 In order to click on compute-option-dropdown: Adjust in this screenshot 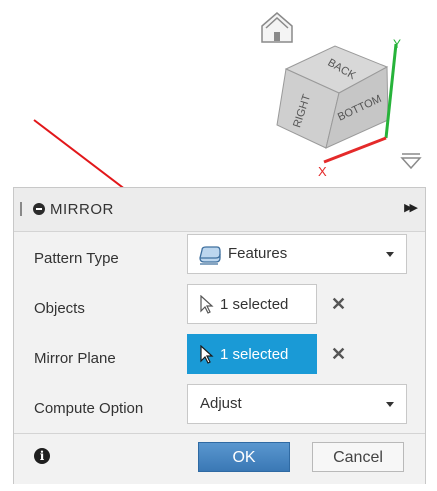, I will do `click(297, 404)`.